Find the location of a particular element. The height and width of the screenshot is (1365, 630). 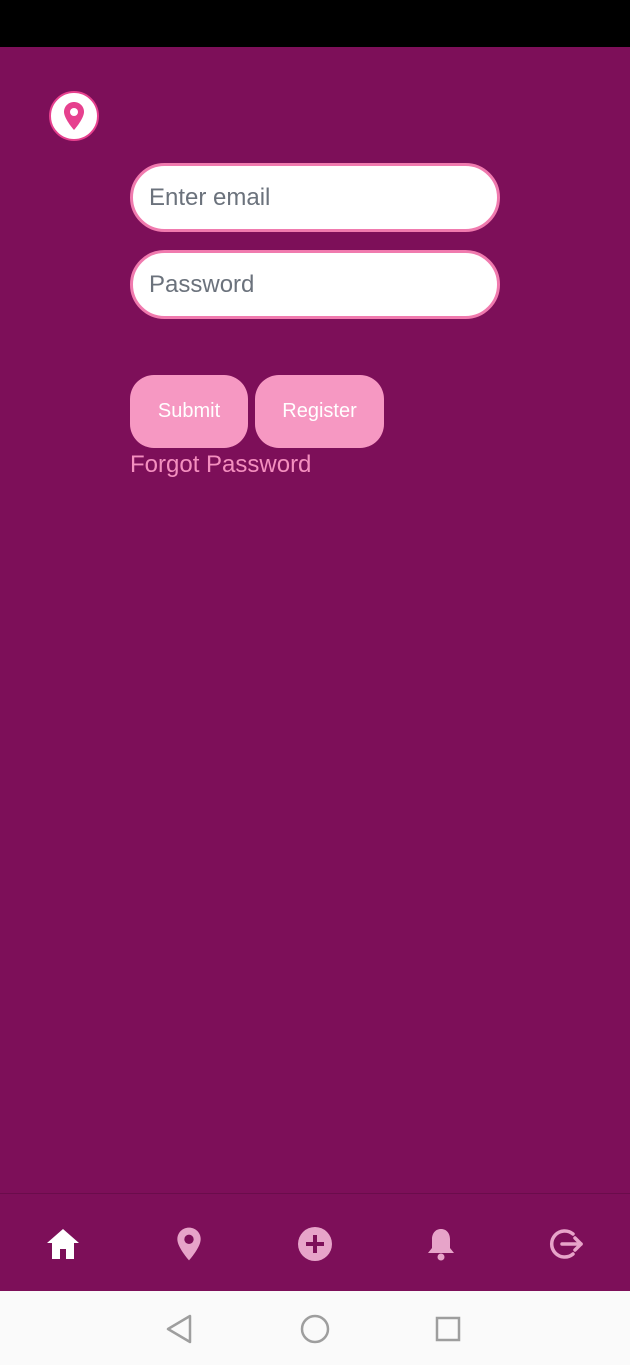

nav-logout is located at coordinates (567, 1244).